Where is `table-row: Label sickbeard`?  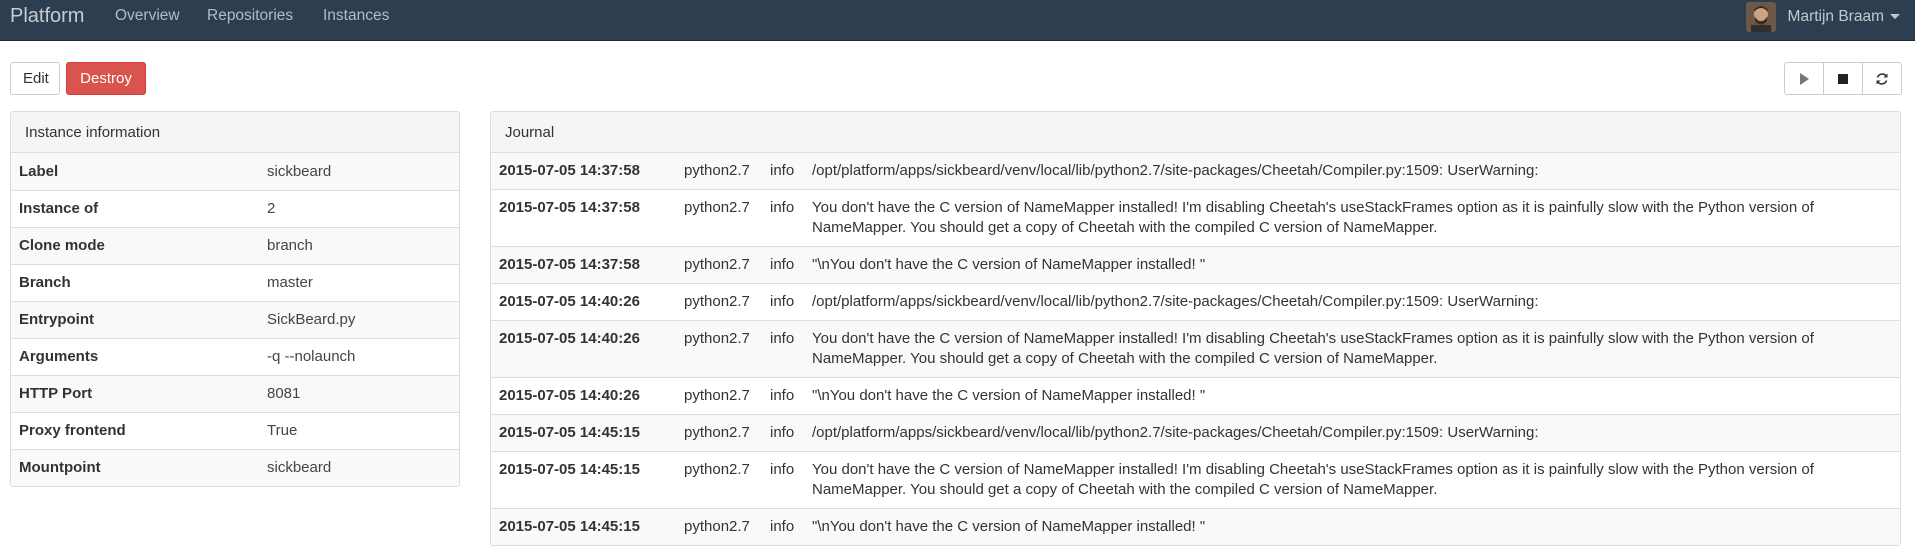 table-row: Label sickbeard is located at coordinates (235, 171).